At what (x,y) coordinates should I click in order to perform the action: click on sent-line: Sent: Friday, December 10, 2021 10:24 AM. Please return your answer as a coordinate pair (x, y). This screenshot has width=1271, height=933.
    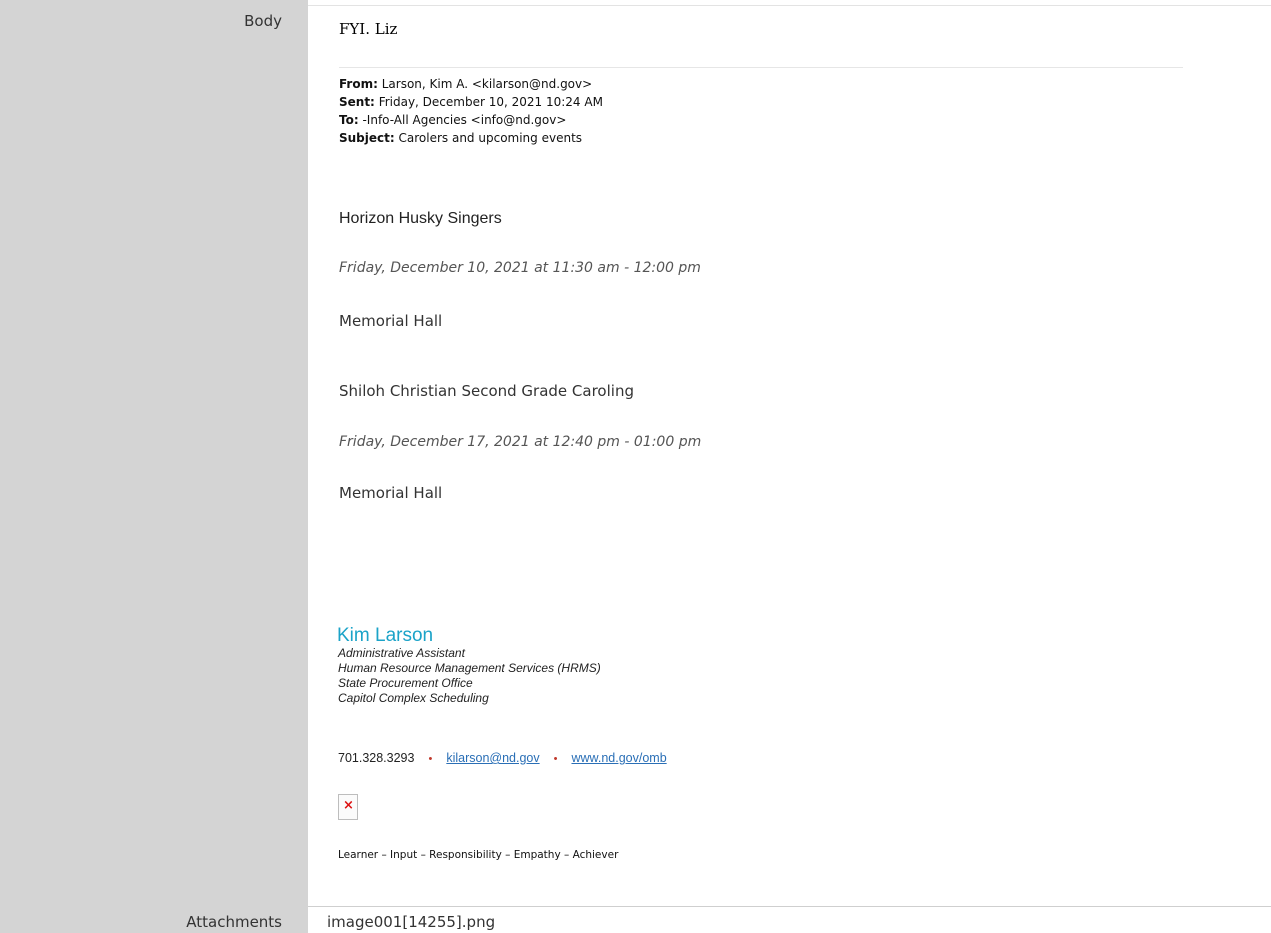
    Looking at the image, I should click on (471, 102).